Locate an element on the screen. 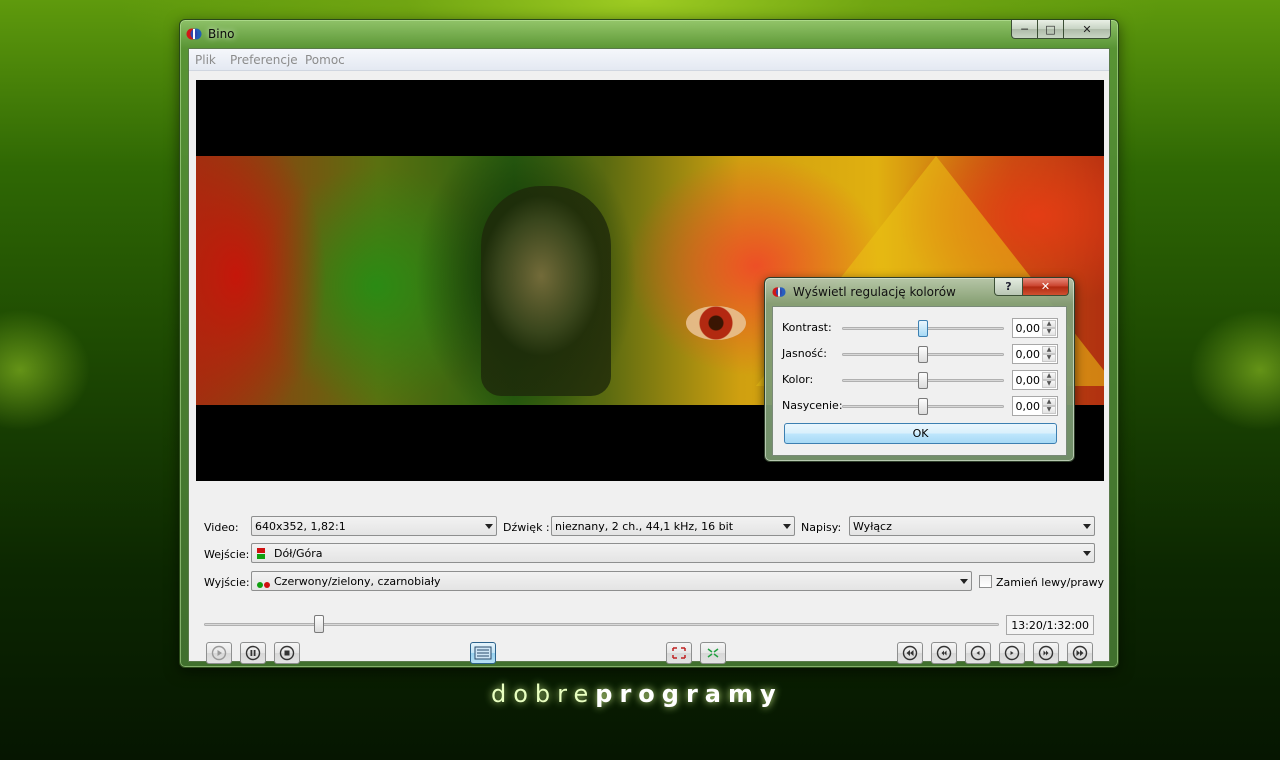 This screenshot has height=760, width=1280. seek-forward-far-button is located at coordinates (1080, 653).